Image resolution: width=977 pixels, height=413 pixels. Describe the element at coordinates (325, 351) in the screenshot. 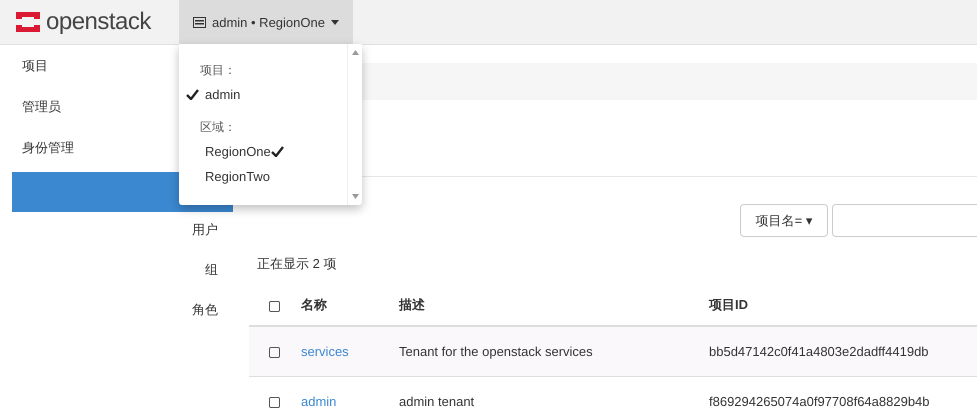

I see `project-link: services` at that location.